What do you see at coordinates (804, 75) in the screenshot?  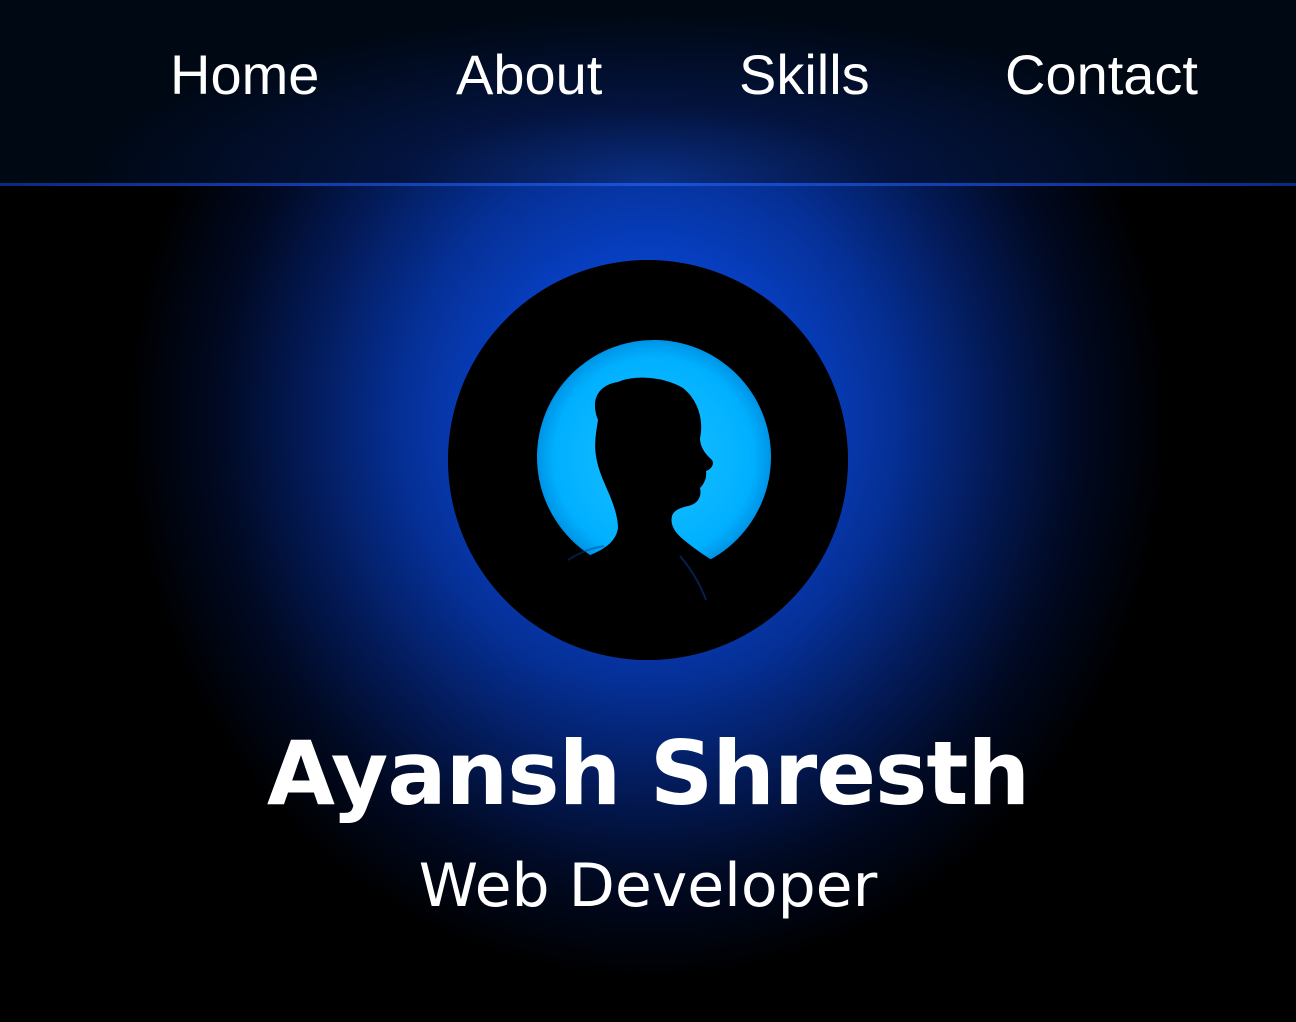 I see `nav-link-skills: Skills` at bounding box center [804, 75].